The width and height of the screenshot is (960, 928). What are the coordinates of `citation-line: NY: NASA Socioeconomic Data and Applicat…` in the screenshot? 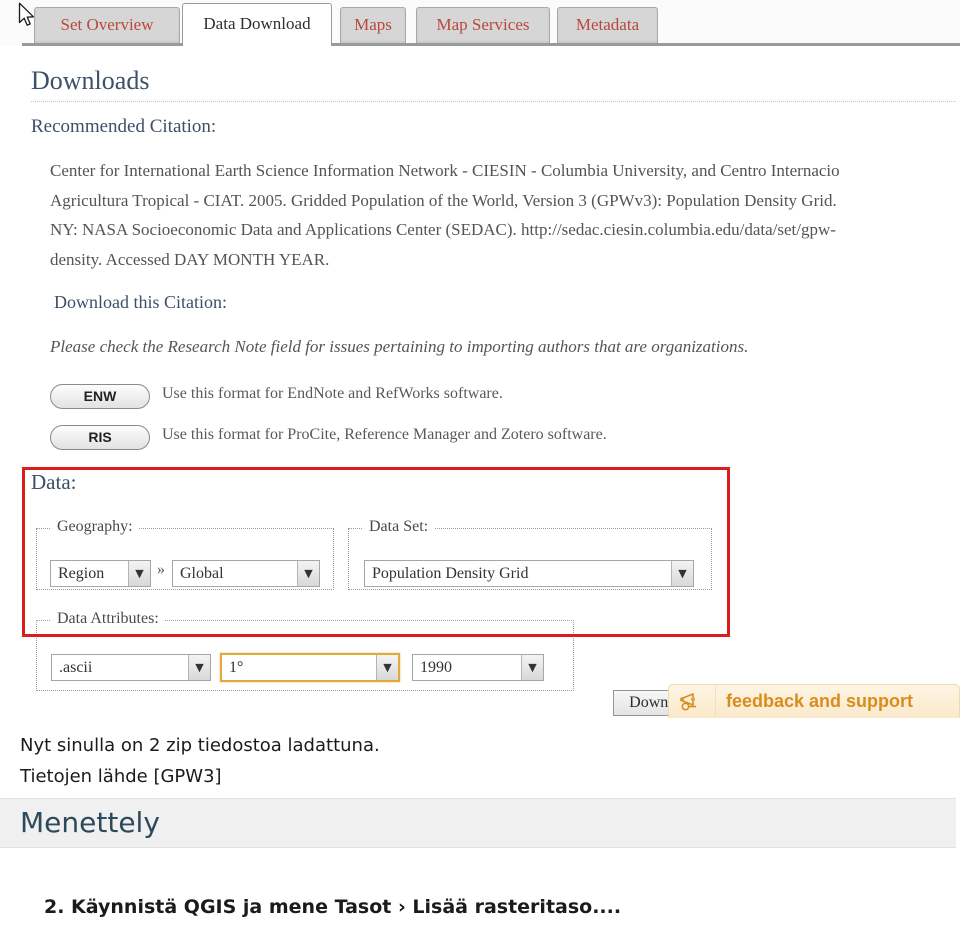 It's located at (443, 229).